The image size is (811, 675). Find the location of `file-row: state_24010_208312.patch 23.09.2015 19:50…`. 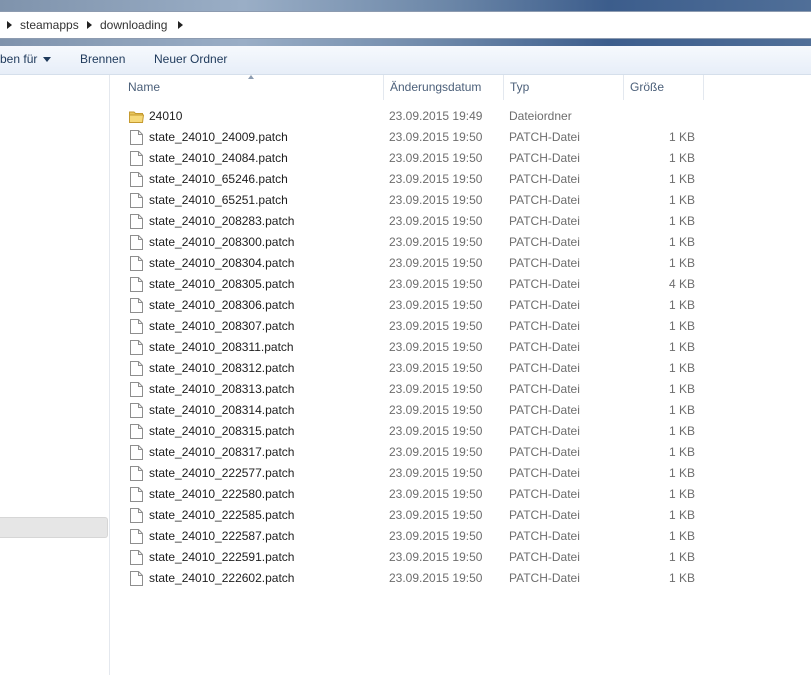

file-row: state_24010_208312.patch 23.09.2015 19:50… is located at coordinates (460, 368).